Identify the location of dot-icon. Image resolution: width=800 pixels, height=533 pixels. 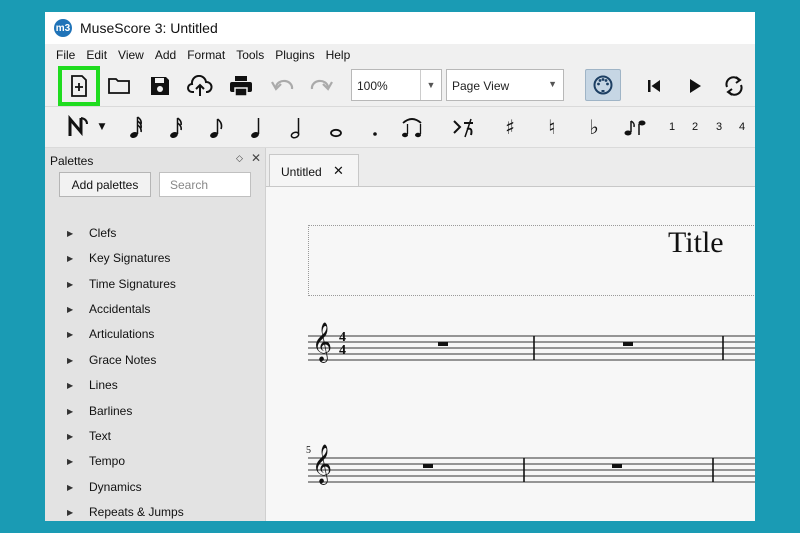
(375, 134).